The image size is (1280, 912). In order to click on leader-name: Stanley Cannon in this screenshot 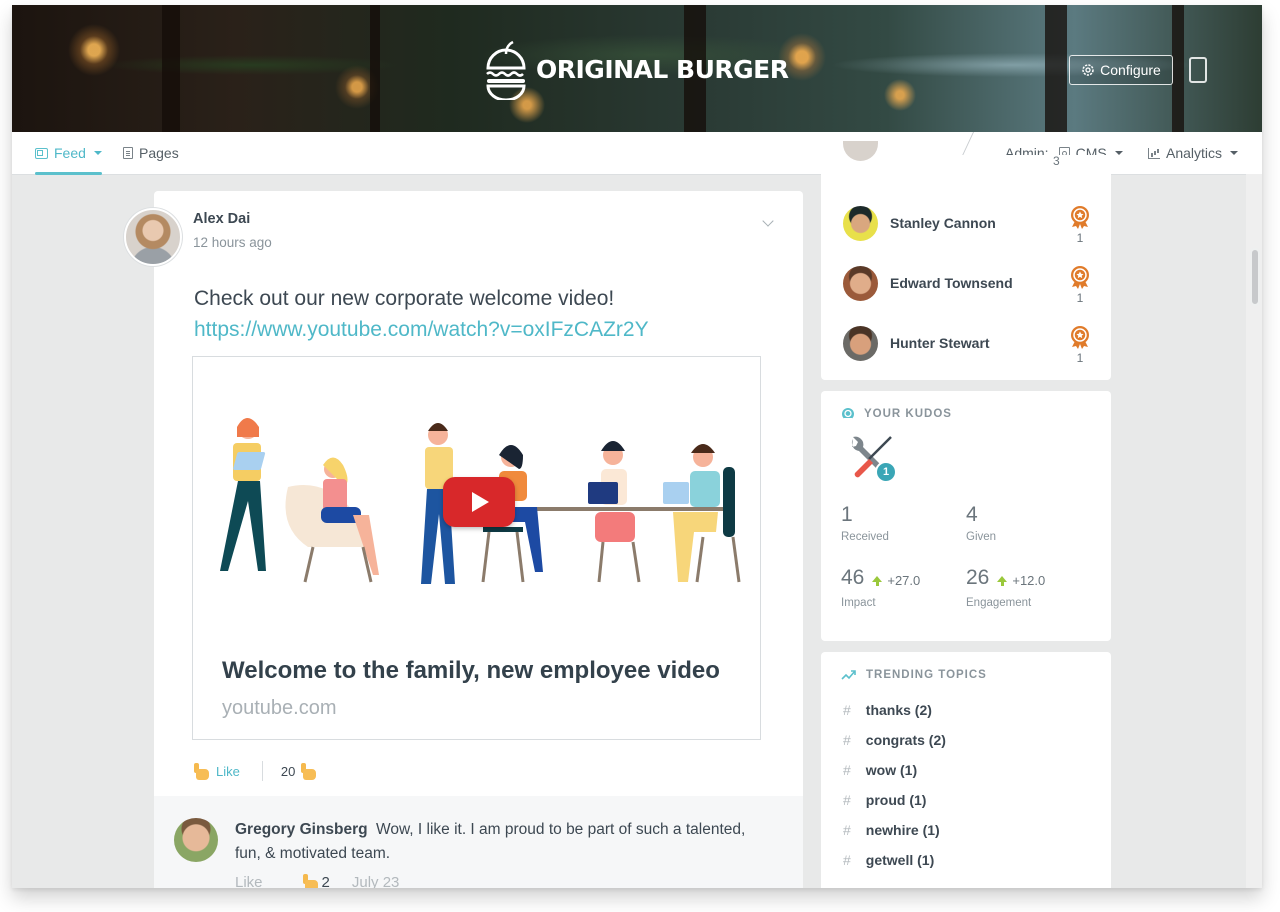, I will do `click(943, 223)`.